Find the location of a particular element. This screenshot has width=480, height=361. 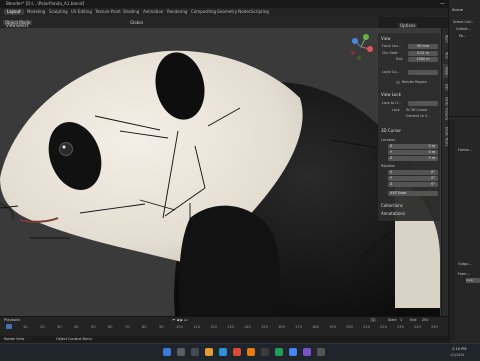

end-frame-field: 250 is located at coordinates (425, 320).